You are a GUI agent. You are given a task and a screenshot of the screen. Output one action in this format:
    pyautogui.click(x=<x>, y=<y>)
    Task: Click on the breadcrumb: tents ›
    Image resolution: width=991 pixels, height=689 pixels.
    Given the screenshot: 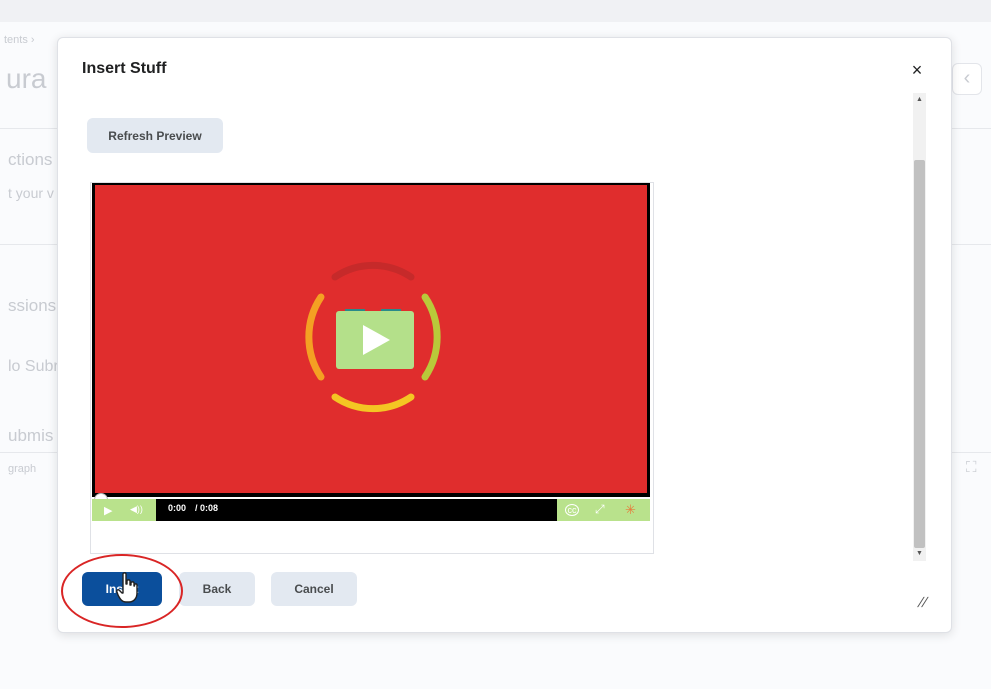 What is the action you would take?
    pyautogui.click(x=19, y=40)
    